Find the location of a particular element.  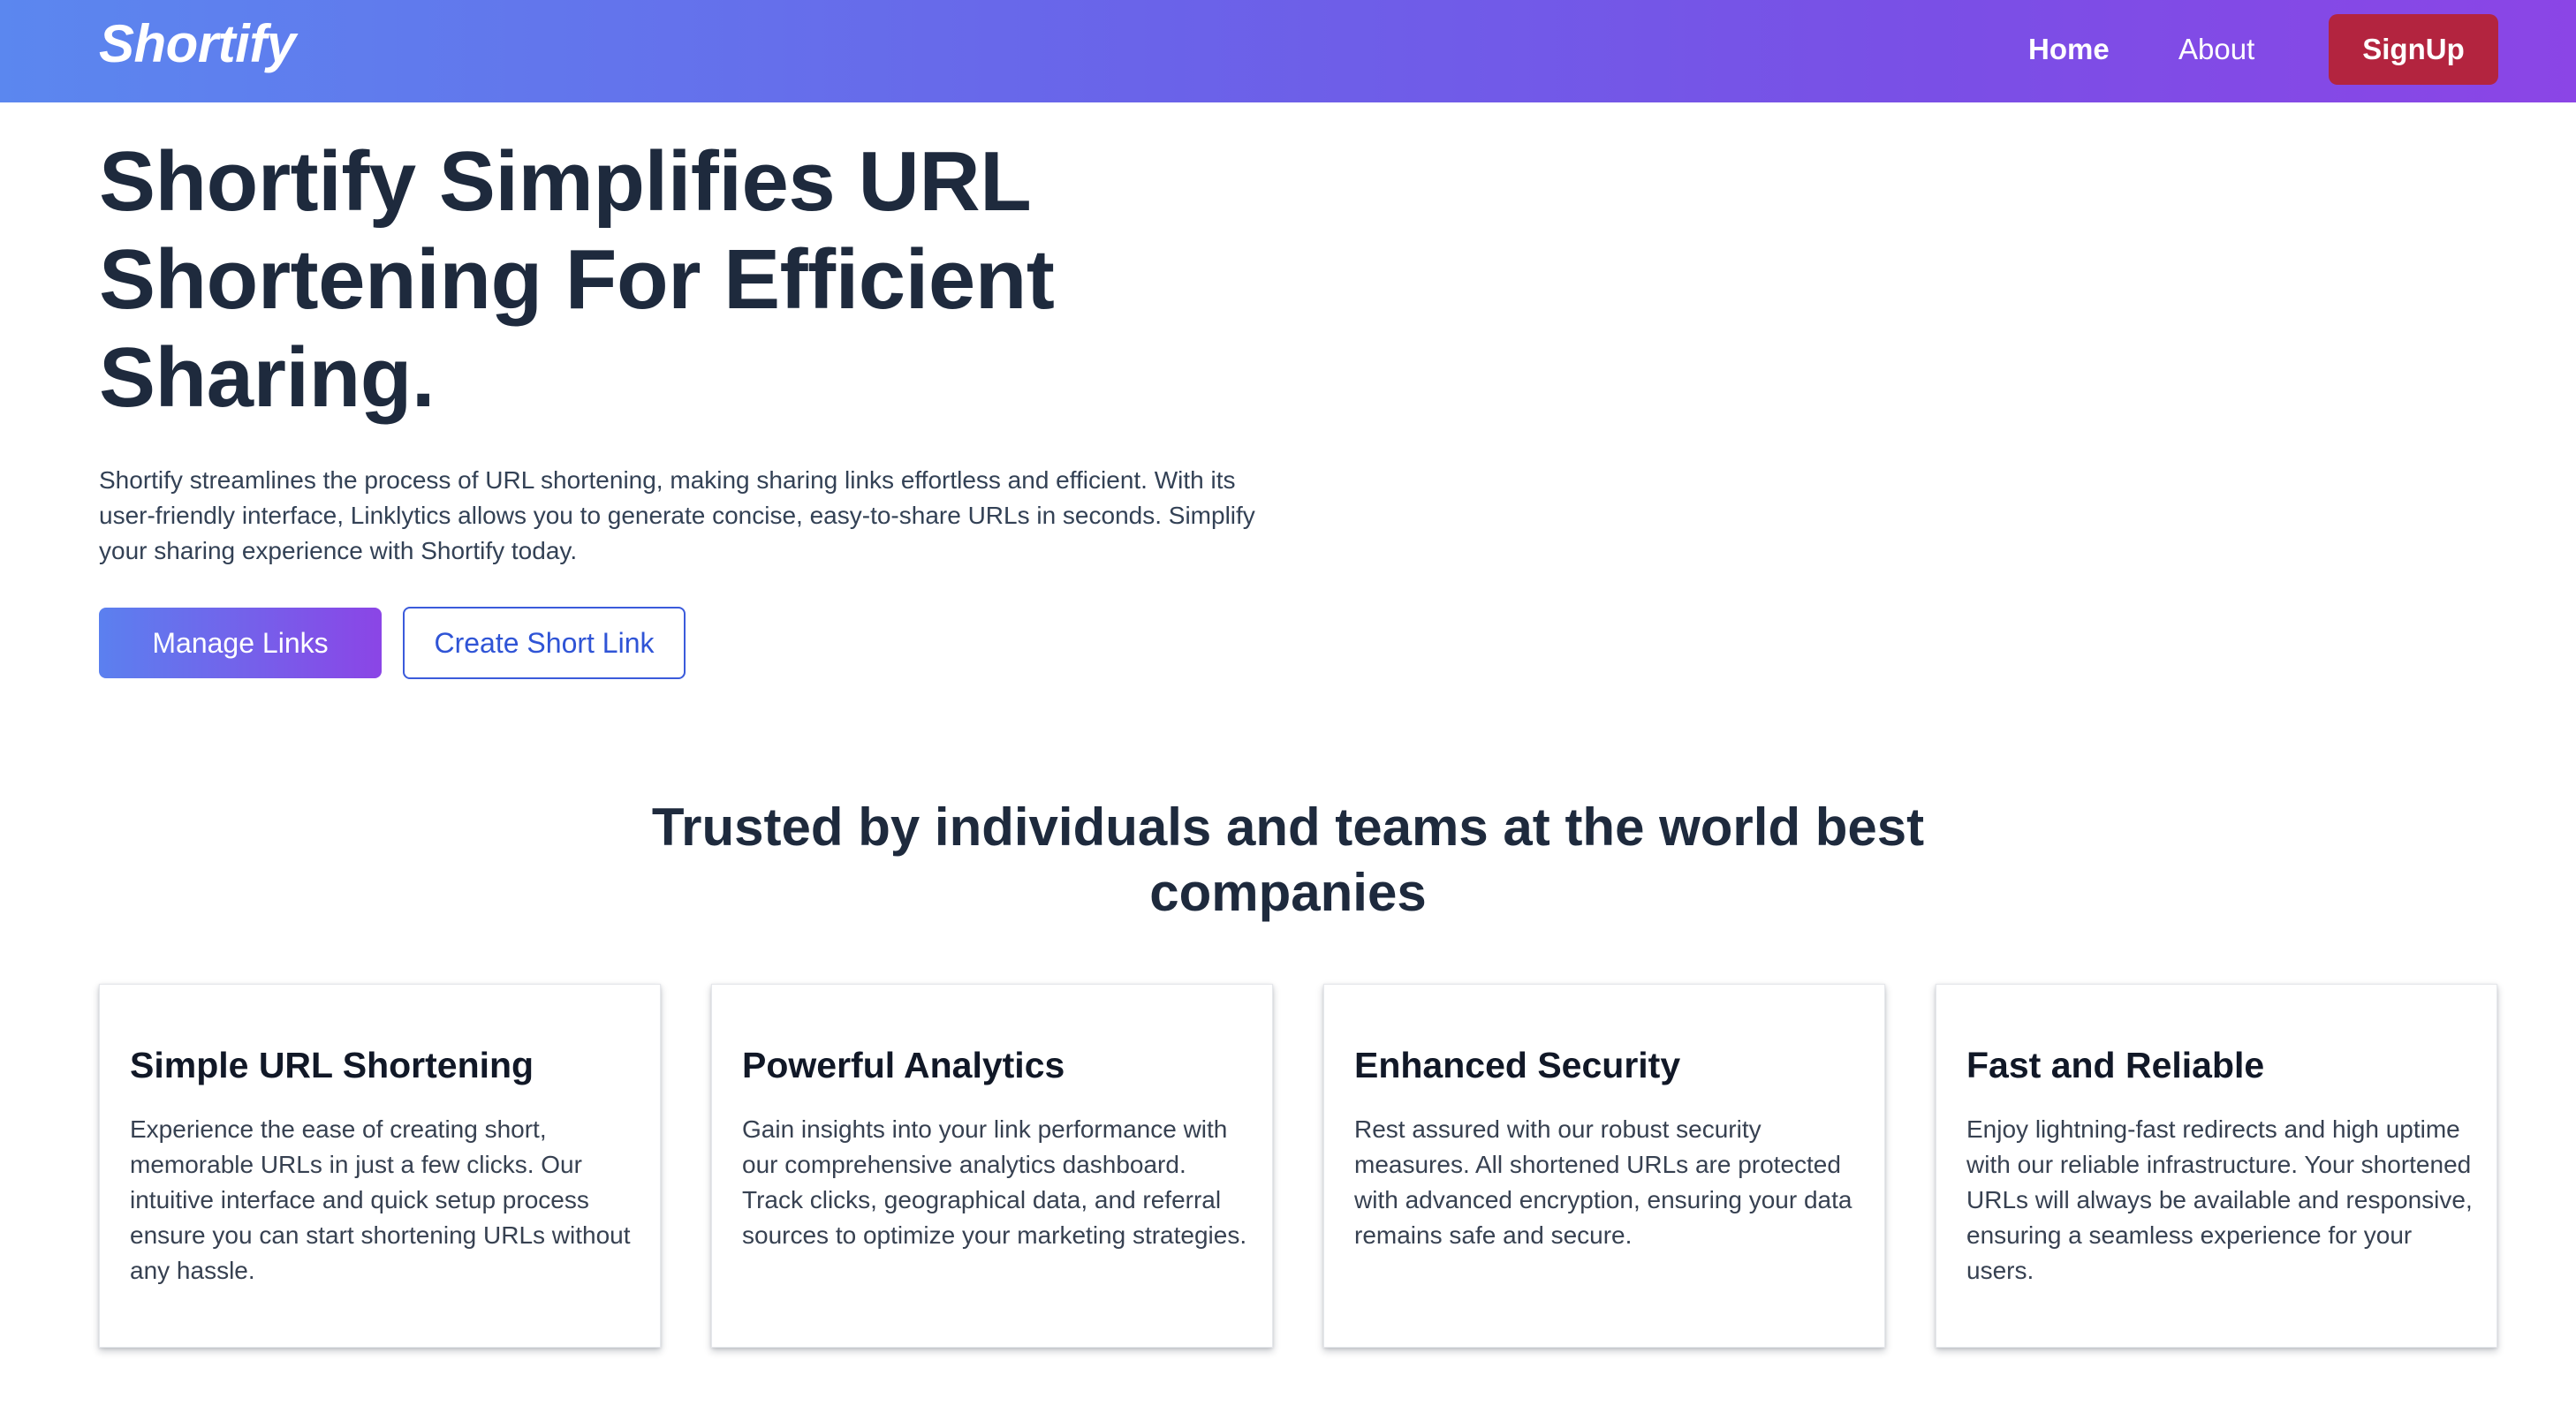

feature-card-title: Enhanced Security is located at coordinates (1518, 1065).